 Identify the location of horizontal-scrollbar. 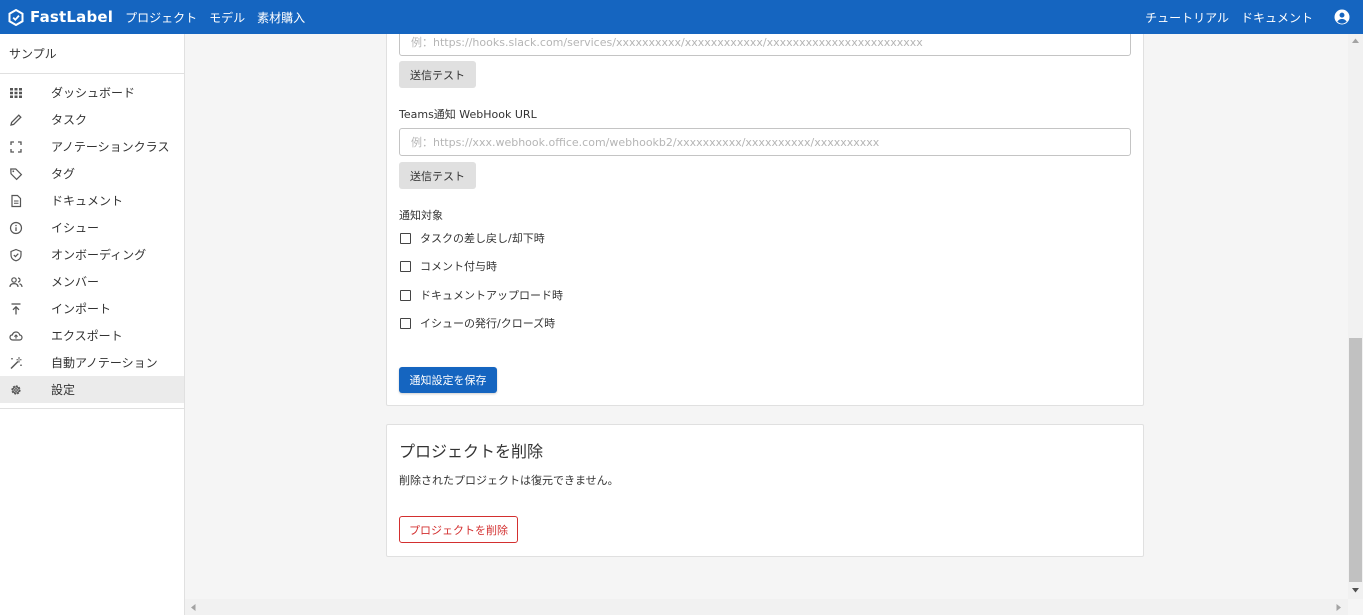
(766, 607).